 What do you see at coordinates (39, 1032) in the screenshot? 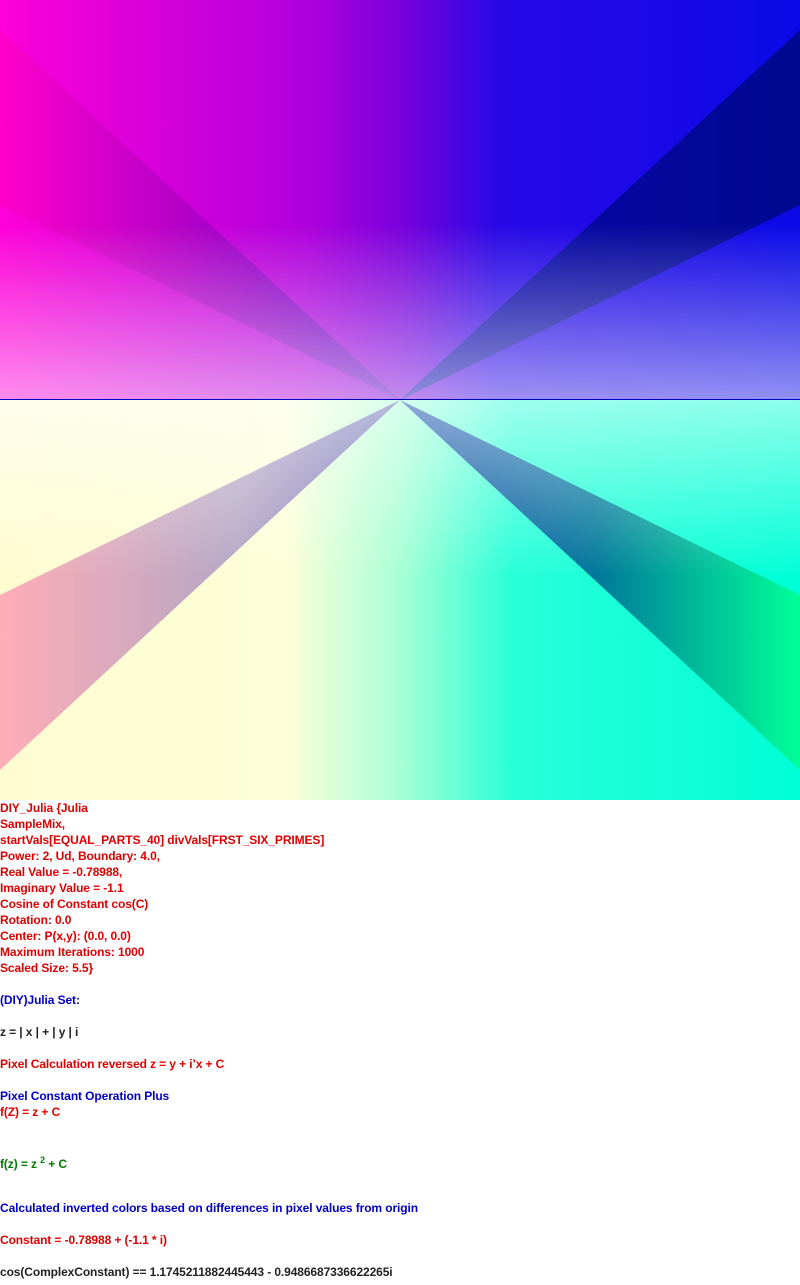
I see `z-definition: z = | x | + | y | i` at bounding box center [39, 1032].